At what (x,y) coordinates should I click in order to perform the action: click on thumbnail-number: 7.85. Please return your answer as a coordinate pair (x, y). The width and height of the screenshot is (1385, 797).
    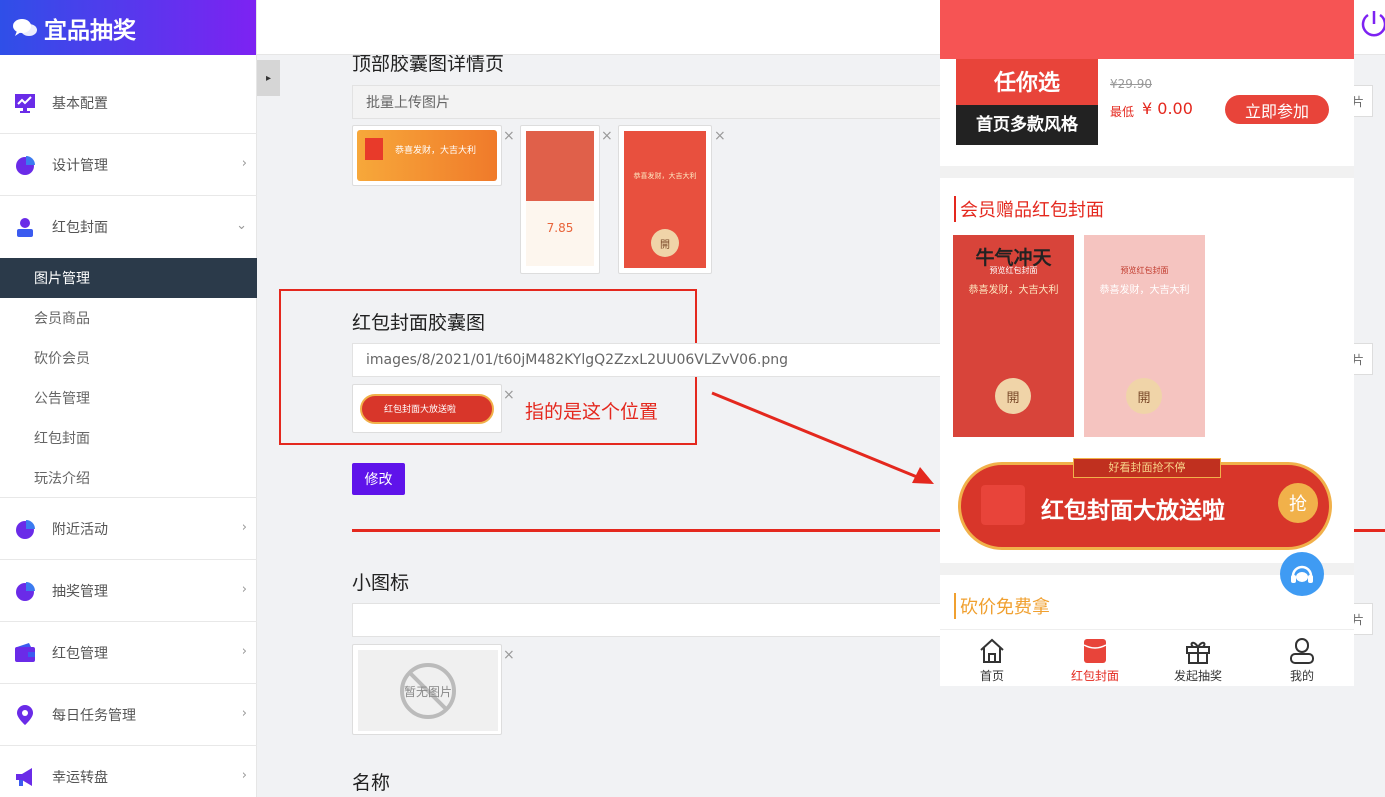
    Looking at the image, I should click on (560, 228).